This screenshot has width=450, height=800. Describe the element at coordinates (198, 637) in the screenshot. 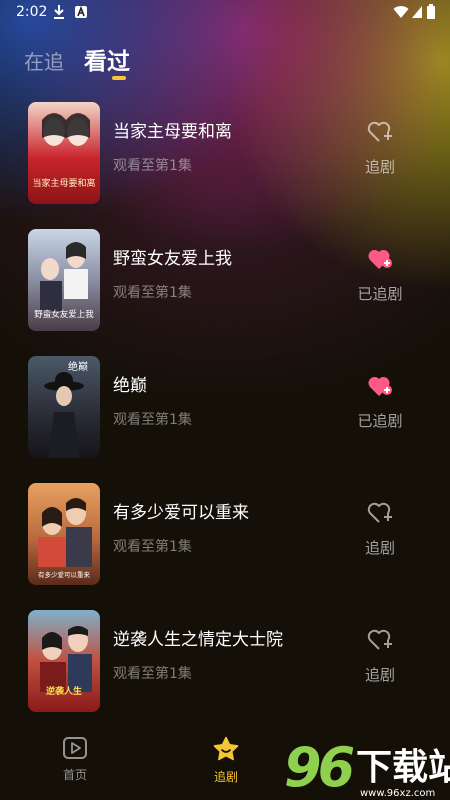

I see `drama-title: 逆袭人生之情定大士院` at that location.